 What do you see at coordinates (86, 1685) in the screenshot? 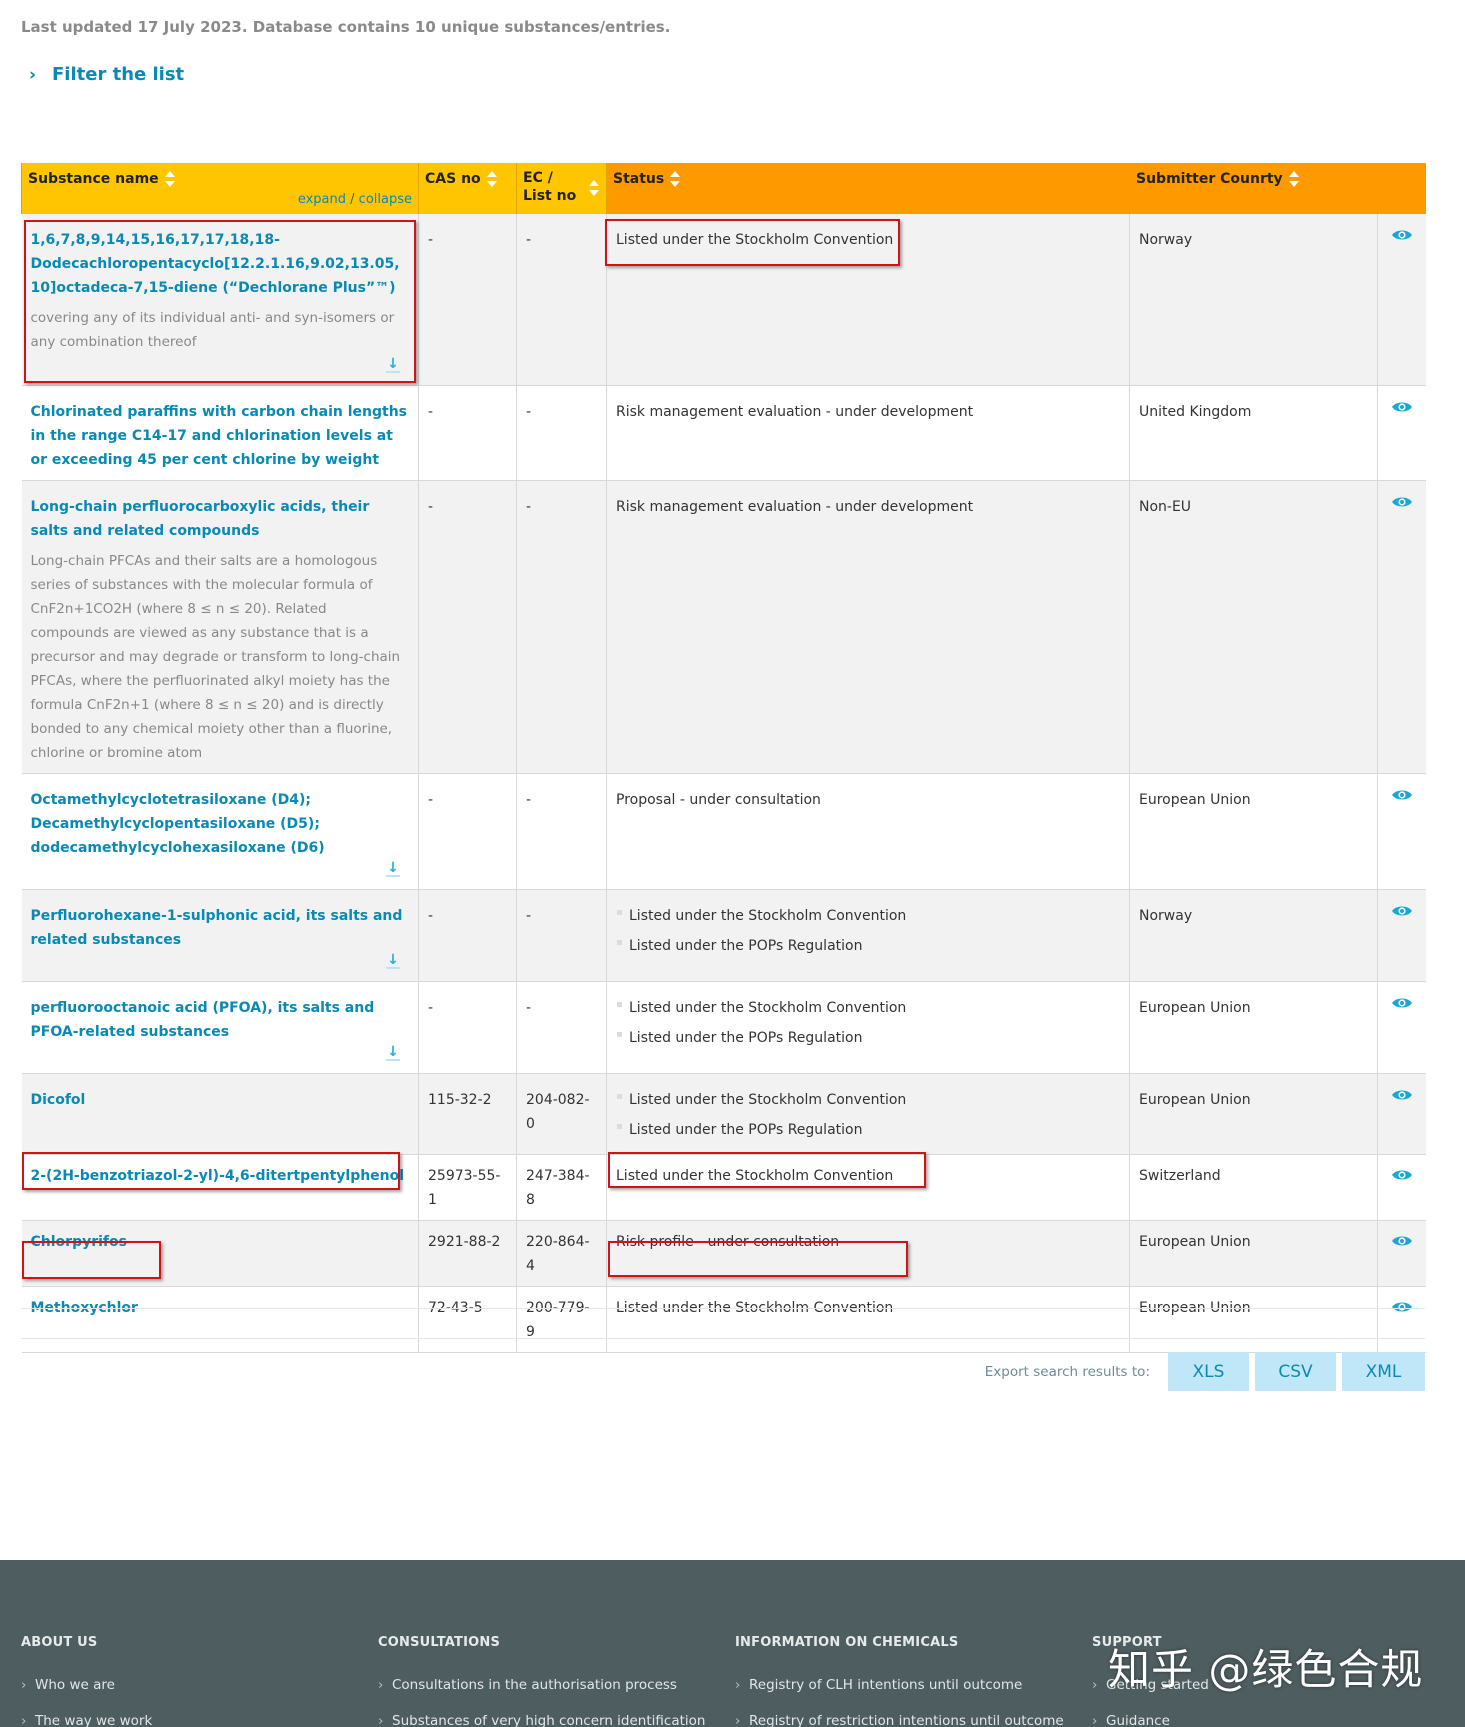
I see `footer-link: Who we are` at bounding box center [86, 1685].